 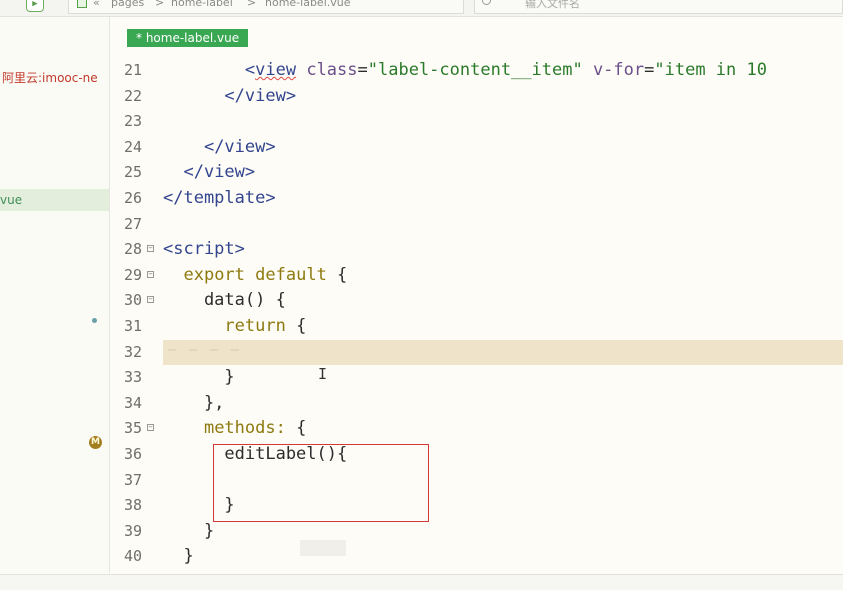 I want to click on code-line: 22 </view>, so click(x=476, y=97).